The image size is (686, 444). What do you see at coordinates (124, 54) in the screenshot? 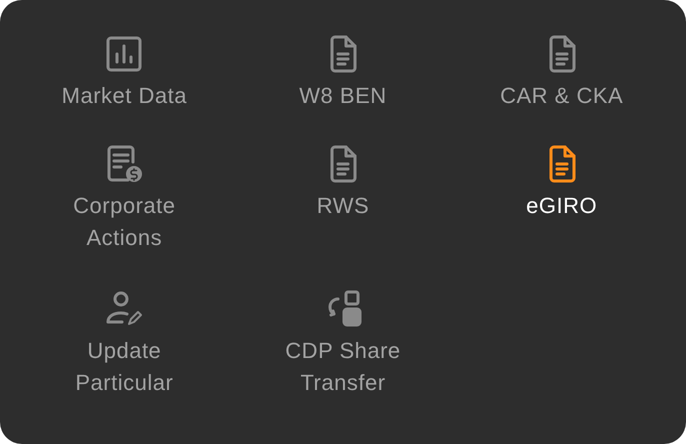
I see `bar-chart-icon` at bounding box center [124, 54].